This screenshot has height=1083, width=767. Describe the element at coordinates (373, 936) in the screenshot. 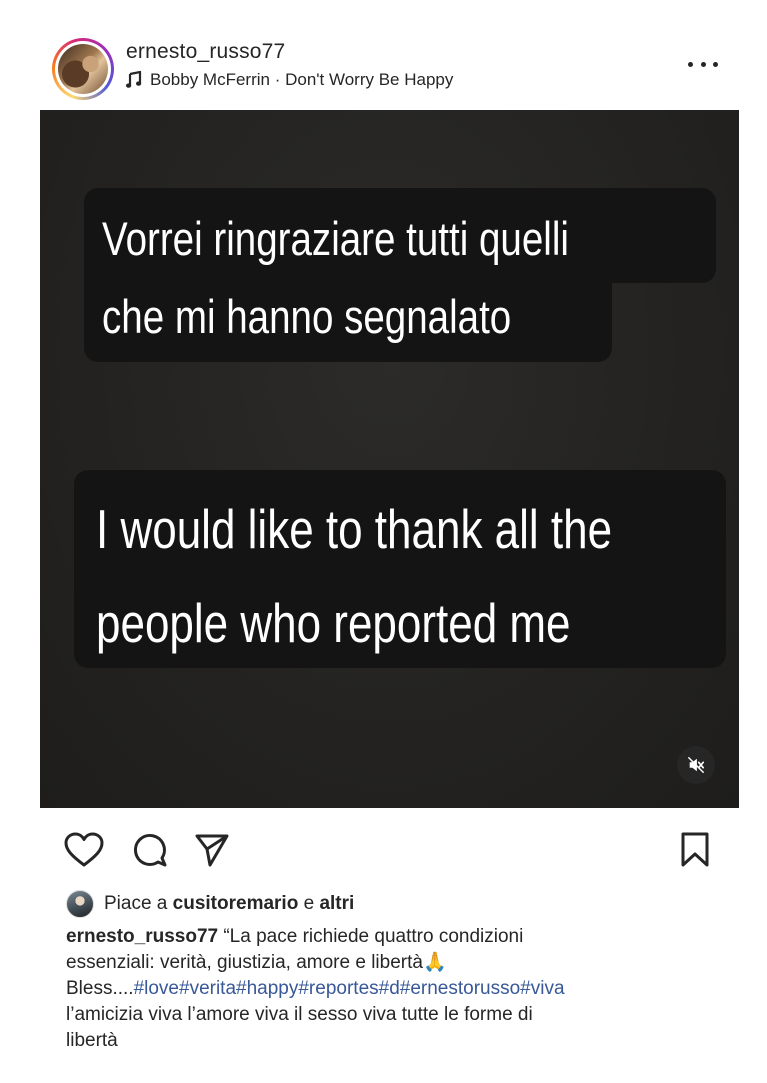

I see `caption-text: “La pace richiede quattro condizioni` at that location.